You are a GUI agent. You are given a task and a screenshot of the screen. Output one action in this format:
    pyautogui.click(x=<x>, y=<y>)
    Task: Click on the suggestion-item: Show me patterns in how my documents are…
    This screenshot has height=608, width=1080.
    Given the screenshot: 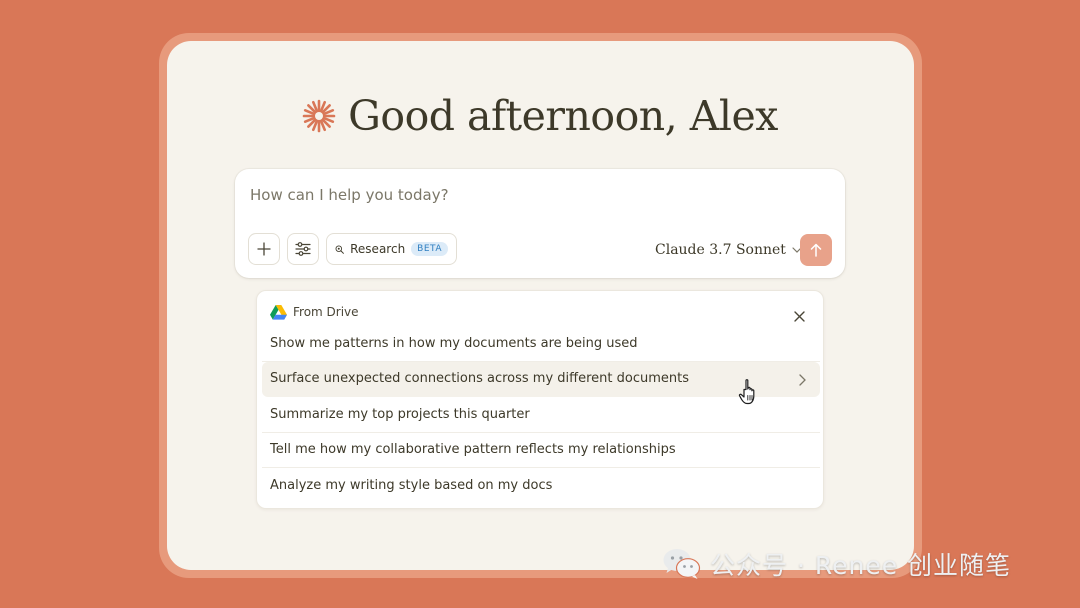 What is the action you would take?
    pyautogui.click(x=541, y=344)
    